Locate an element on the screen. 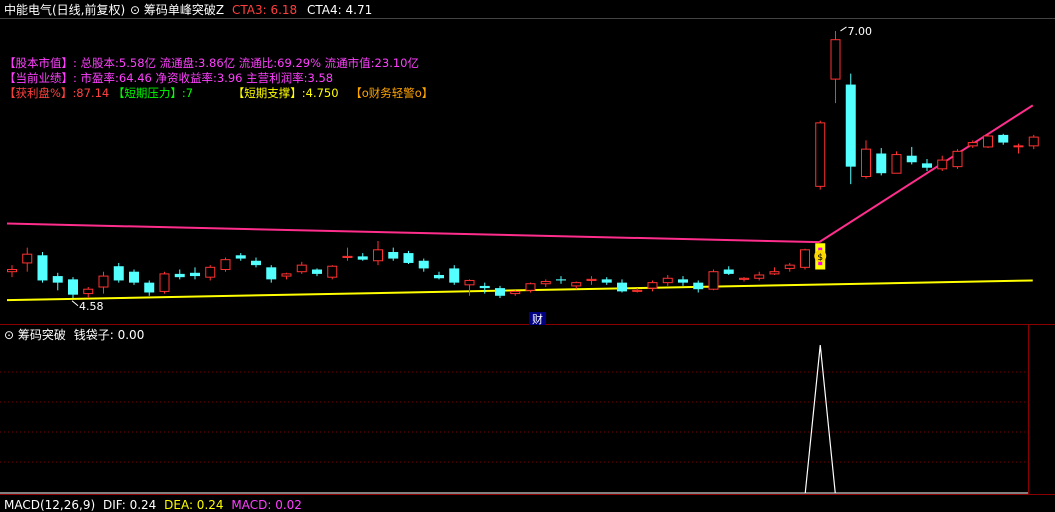 Image resolution: width=1055 pixels, height=512 pixels. profit-ratio-label: 【获利盘%】 is located at coordinates (38, 93).